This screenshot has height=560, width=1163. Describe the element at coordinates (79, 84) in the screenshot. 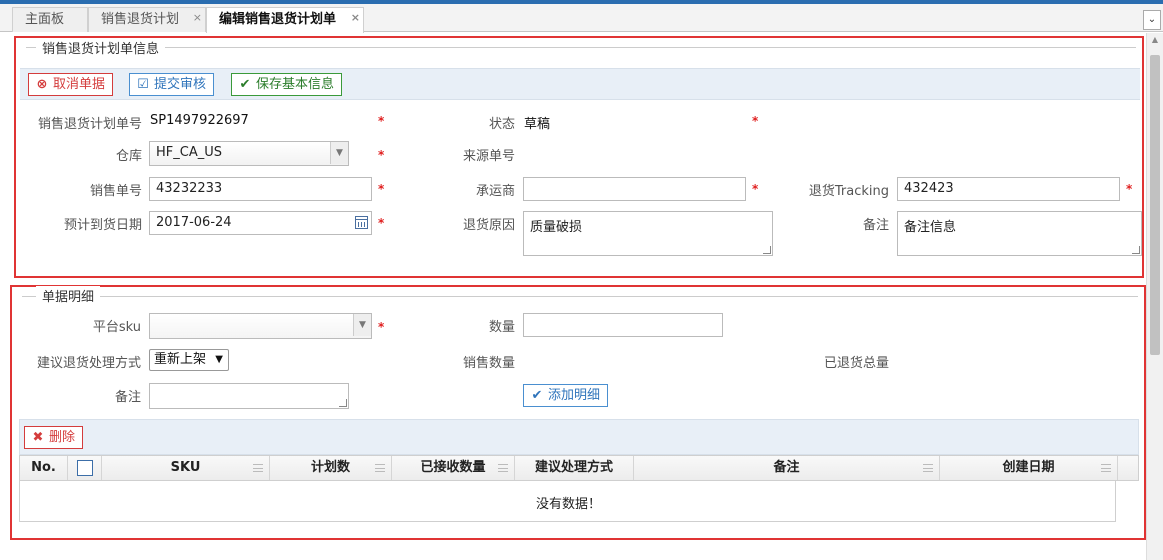

I see `cancel-document-label: 取消单据` at that location.